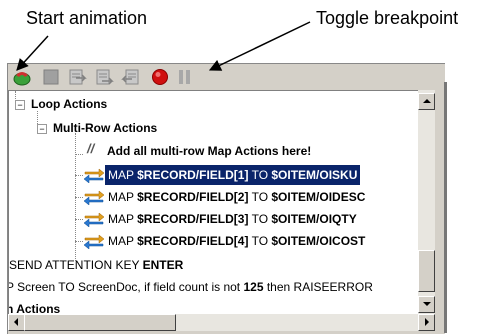 Image resolution: width=491 pixels, height=334 pixels. I want to click on animation-icon, so click(22, 79).